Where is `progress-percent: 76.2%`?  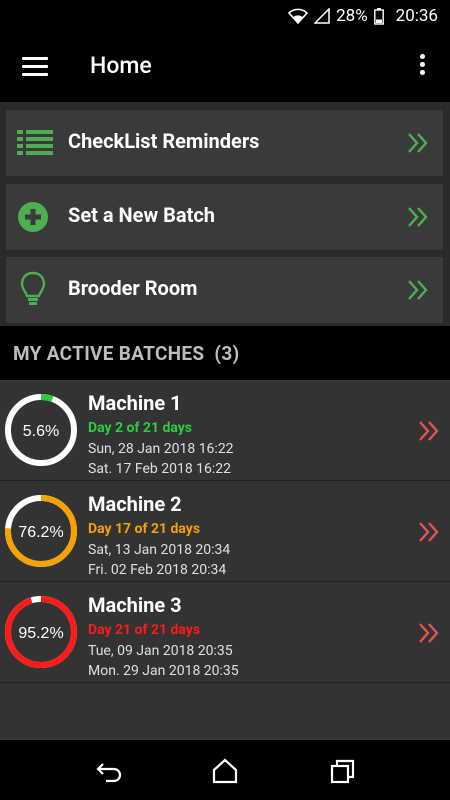 progress-percent: 76.2% is located at coordinates (40, 532).